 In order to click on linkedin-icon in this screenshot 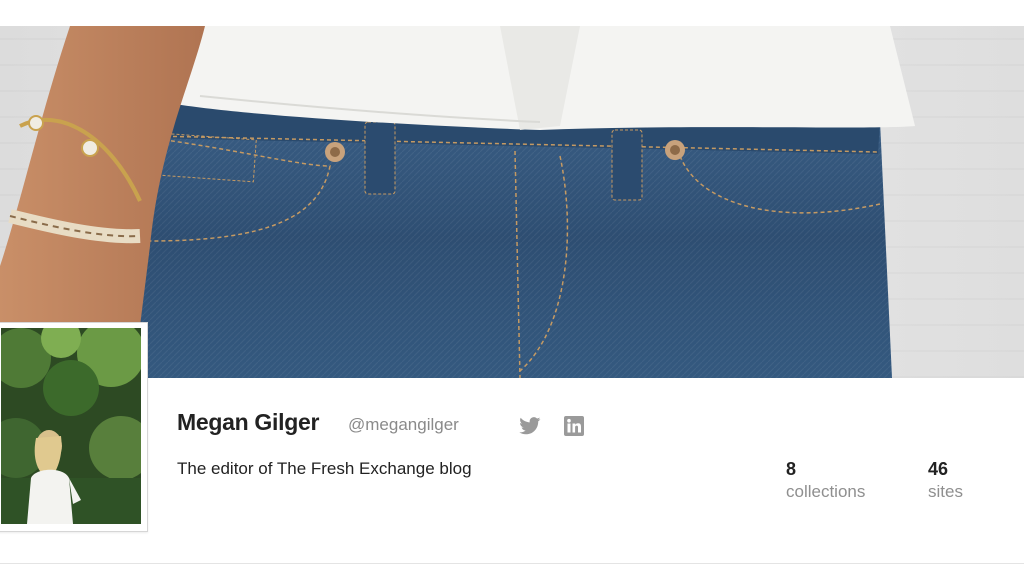, I will do `click(574, 426)`.